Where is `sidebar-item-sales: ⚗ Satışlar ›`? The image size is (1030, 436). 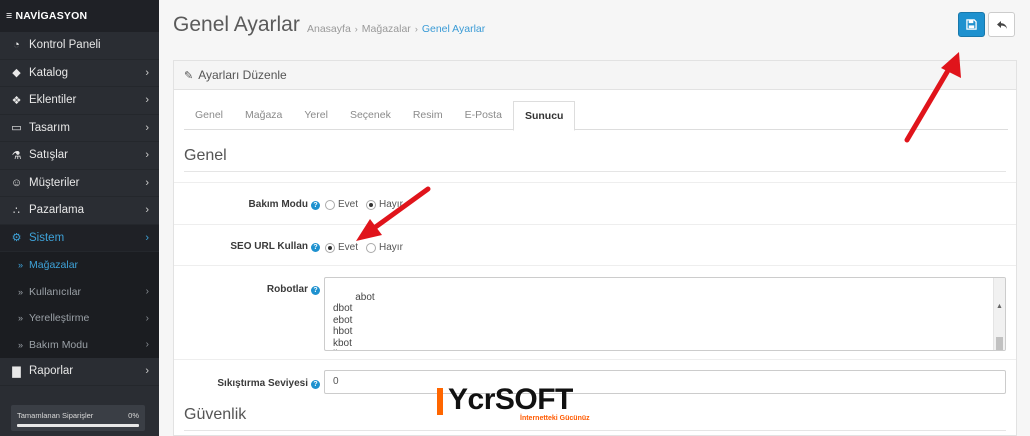
sidebar-item-sales: ⚗ Satışlar › is located at coordinates (79, 156).